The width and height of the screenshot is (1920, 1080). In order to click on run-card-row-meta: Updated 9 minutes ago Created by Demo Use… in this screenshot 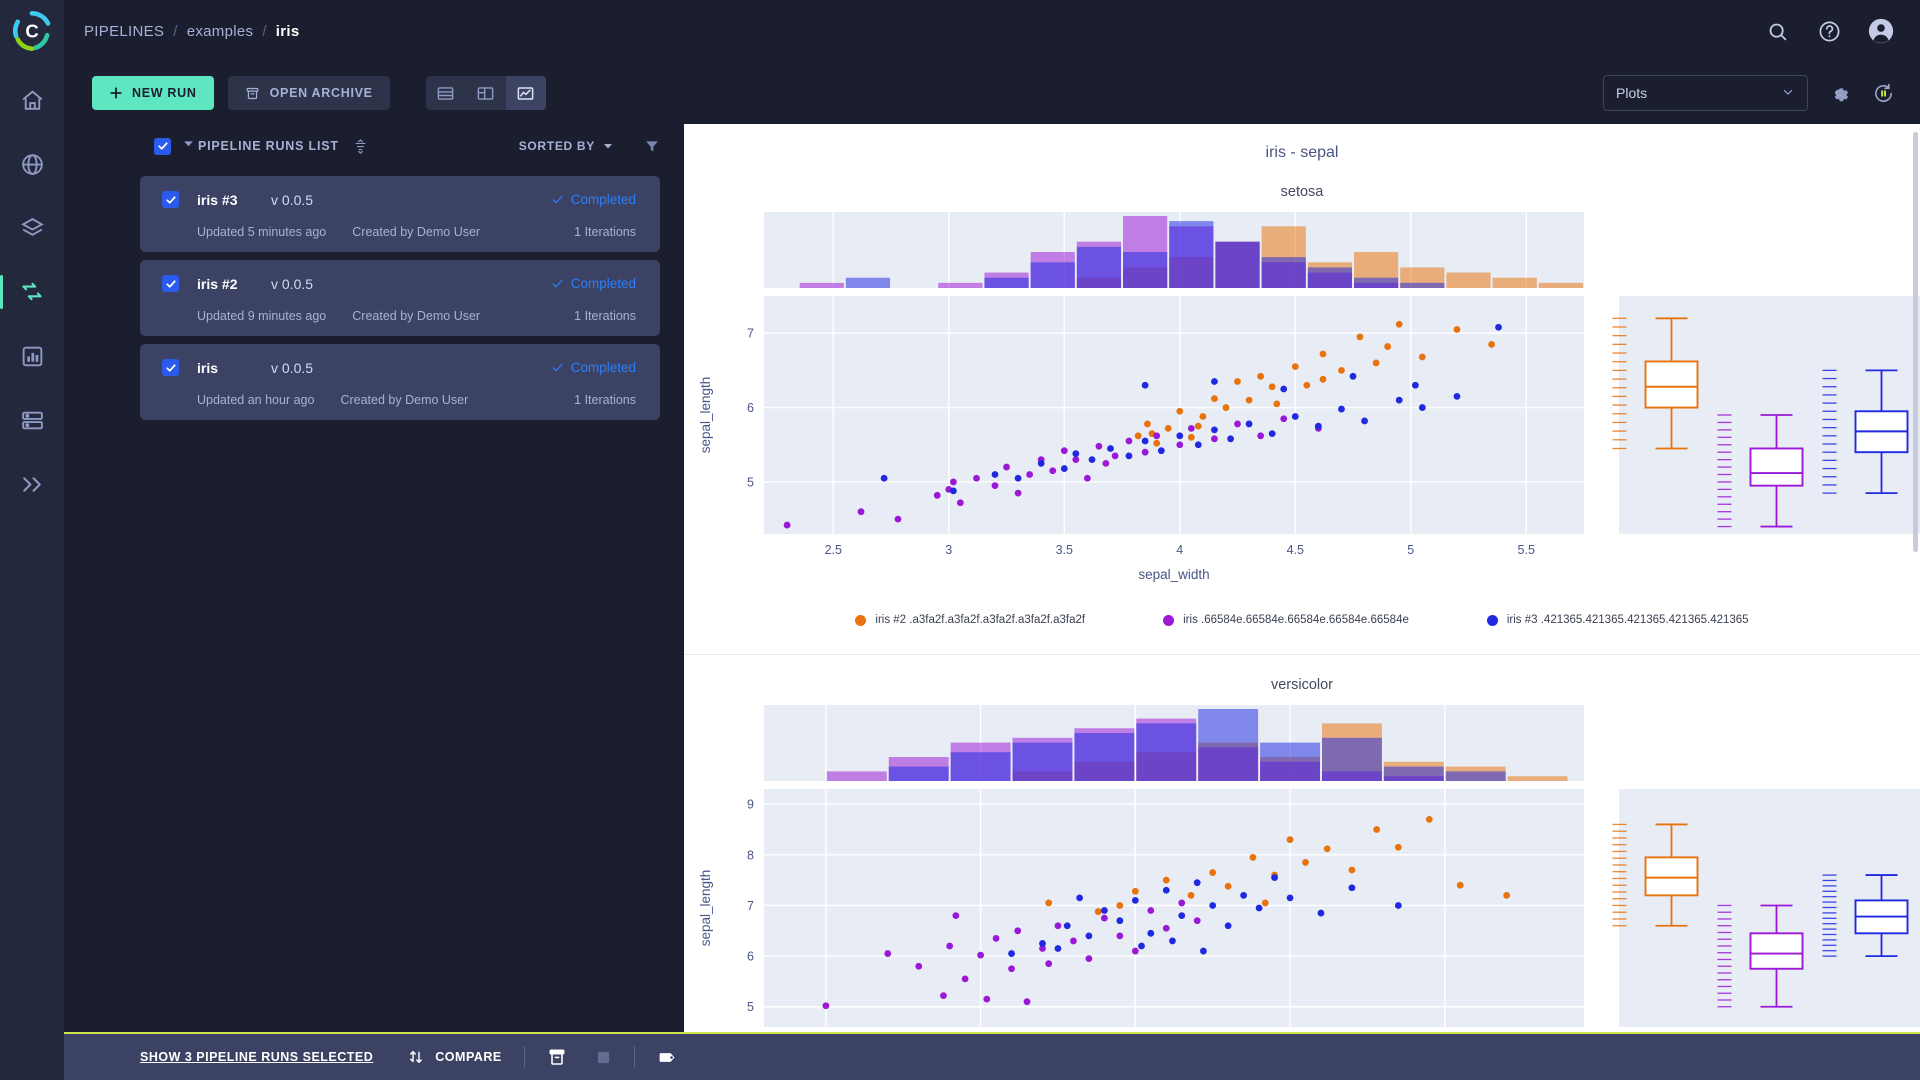, I will do `click(399, 316)`.